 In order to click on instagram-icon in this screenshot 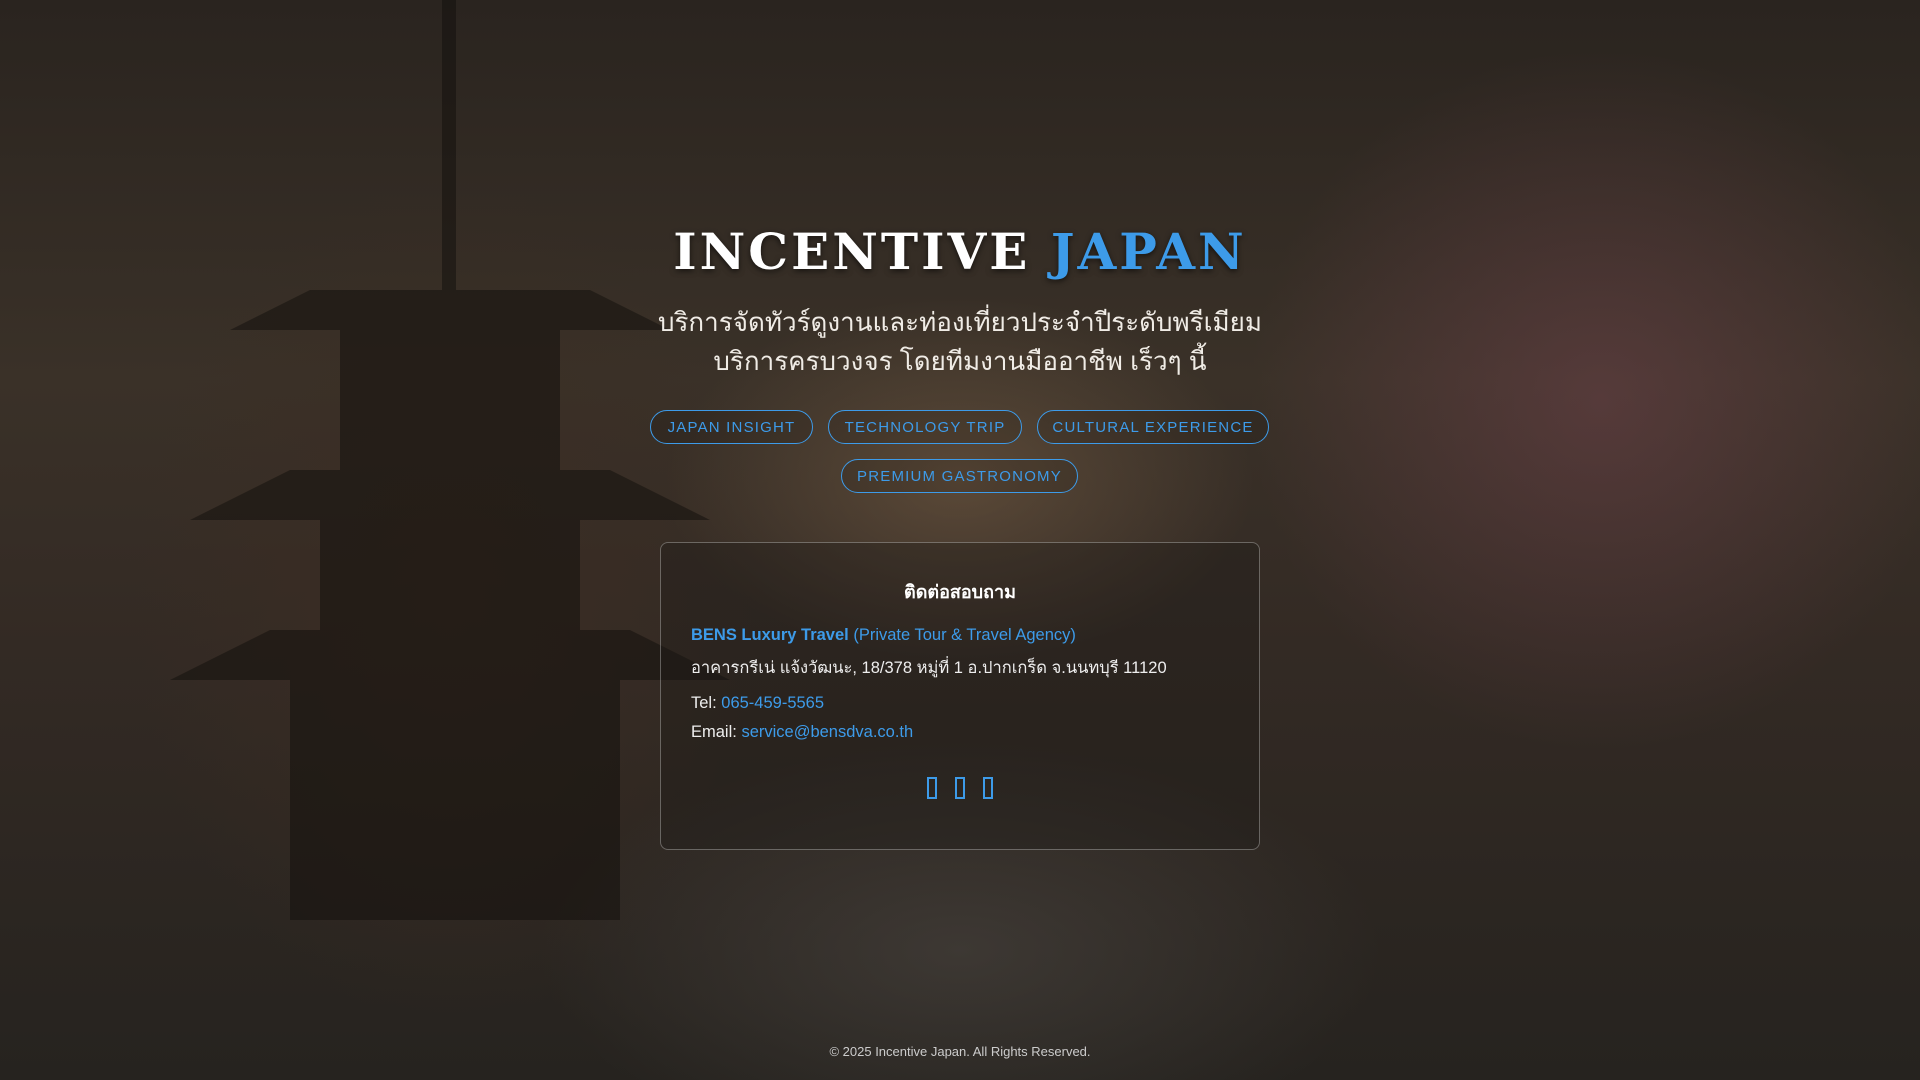, I will do `click(988, 788)`.